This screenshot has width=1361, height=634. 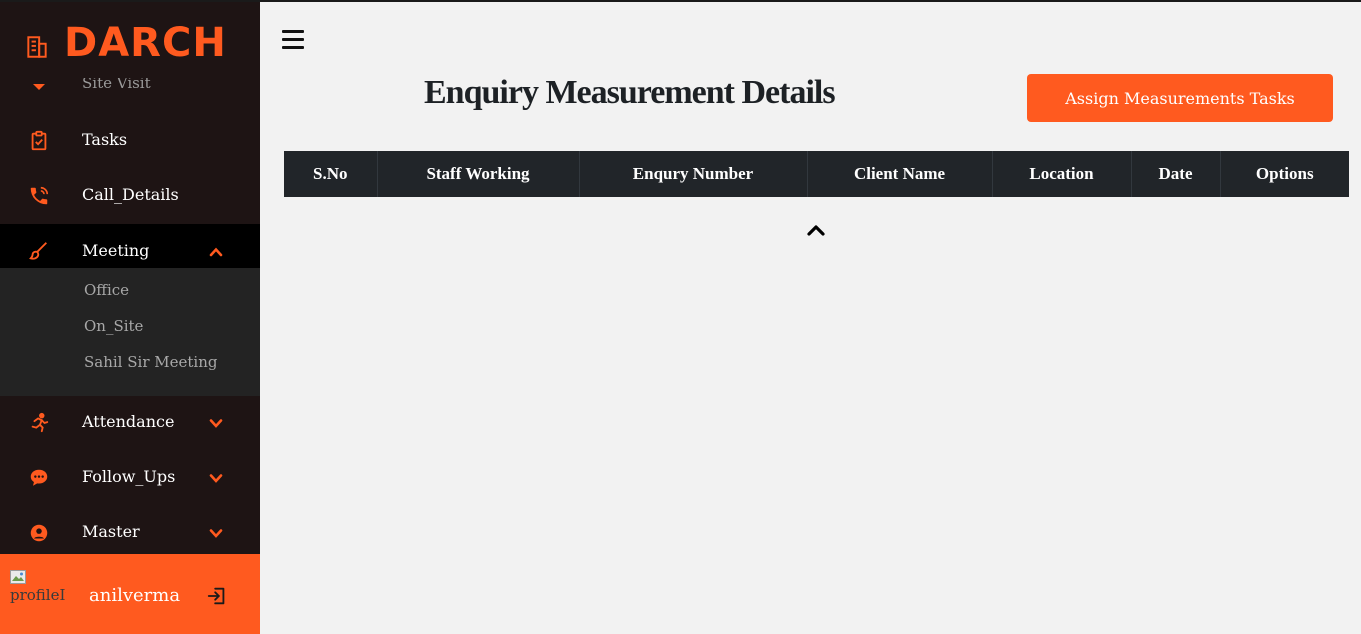 What do you see at coordinates (900, 174) in the screenshot?
I see `column-header-client-name: Client Name` at bounding box center [900, 174].